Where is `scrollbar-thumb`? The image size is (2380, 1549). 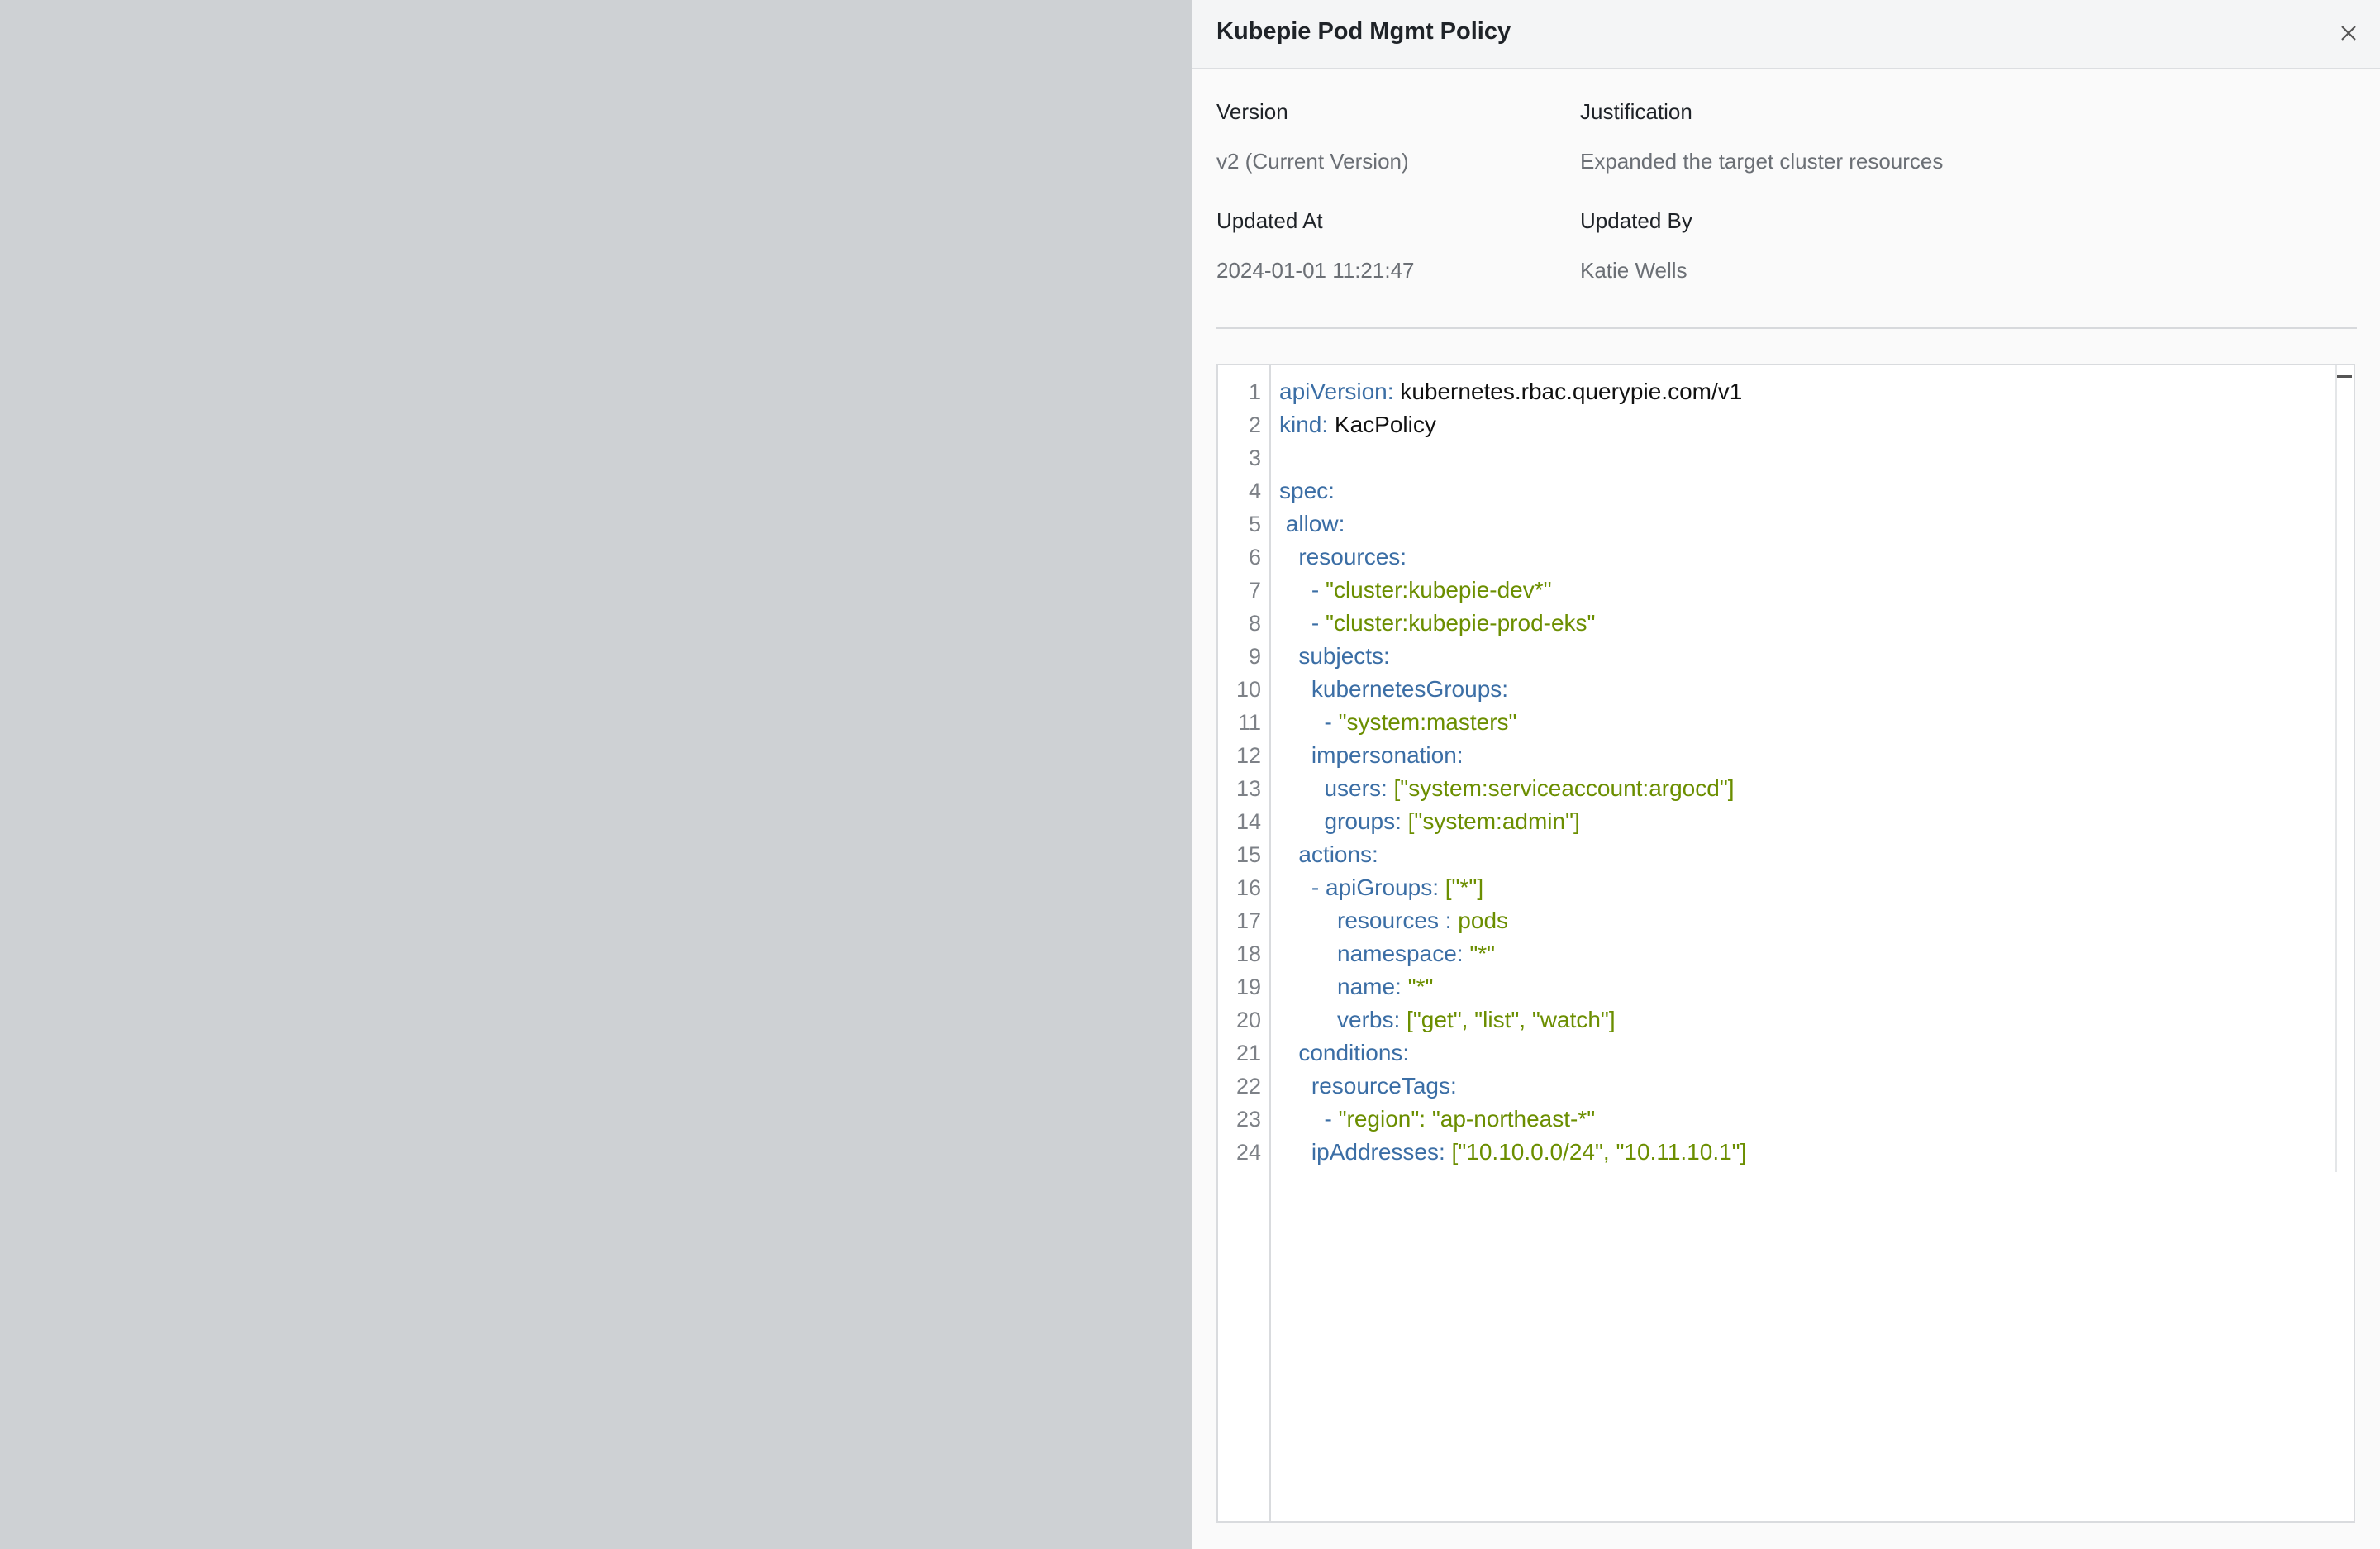
scrollbar-thumb is located at coordinates (2344, 376).